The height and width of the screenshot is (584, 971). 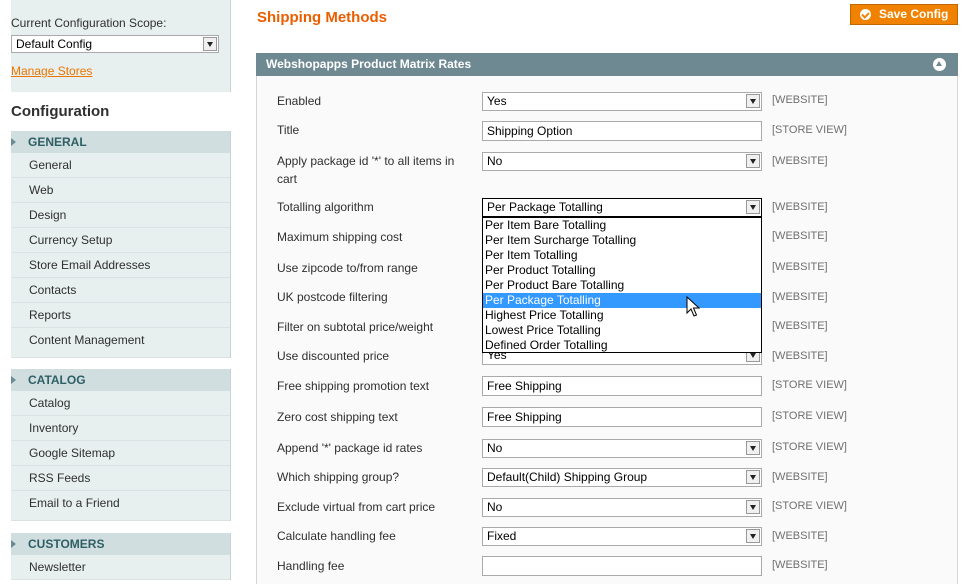 What do you see at coordinates (120, 290) in the screenshot?
I see `sidebar-item-contacts: Contacts` at bounding box center [120, 290].